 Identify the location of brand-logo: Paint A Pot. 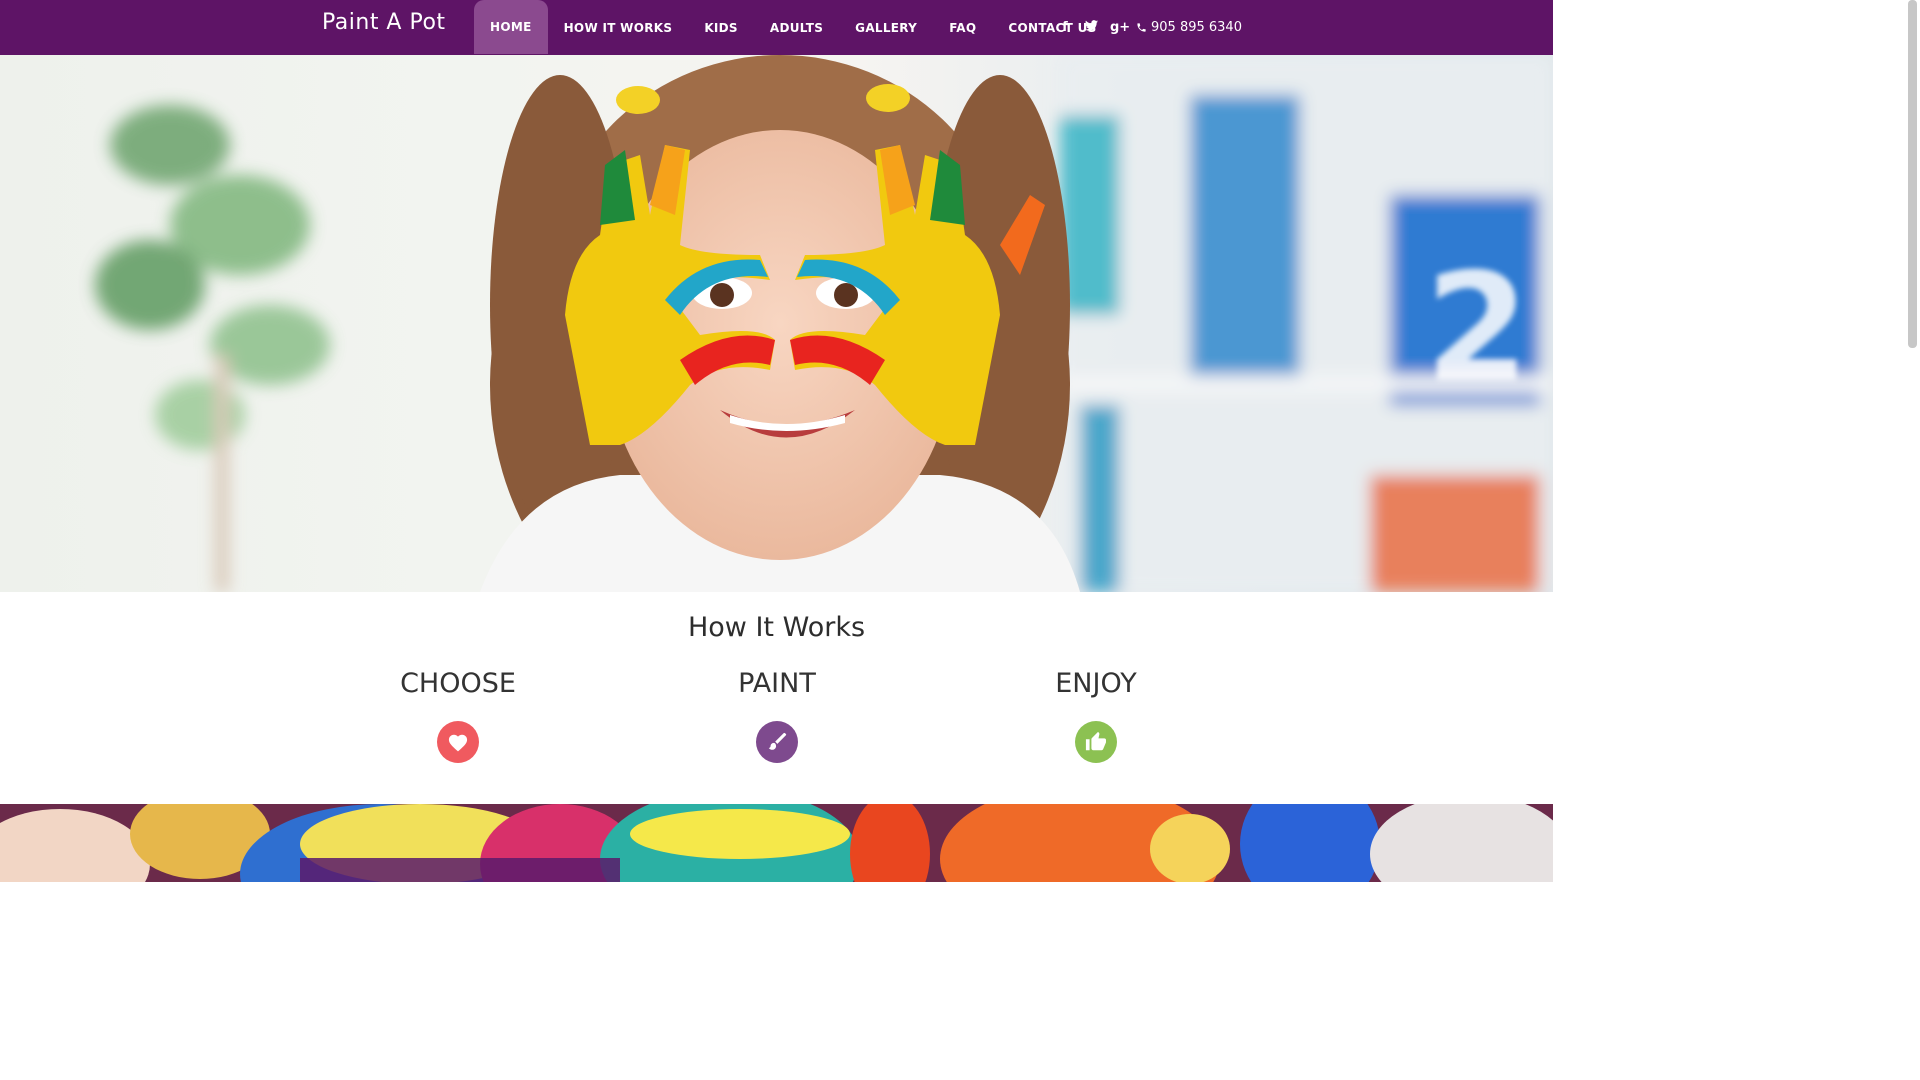
(384, 22).